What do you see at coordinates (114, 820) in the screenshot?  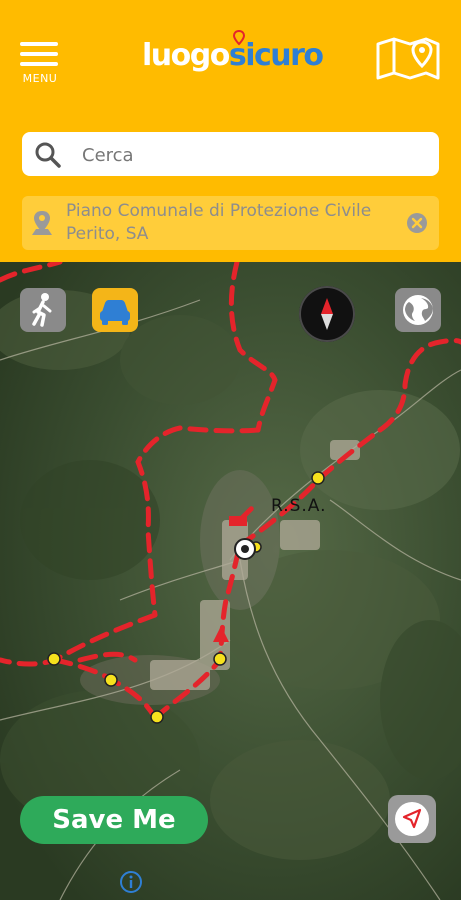 I see `save-me-button: Save Me` at bounding box center [114, 820].